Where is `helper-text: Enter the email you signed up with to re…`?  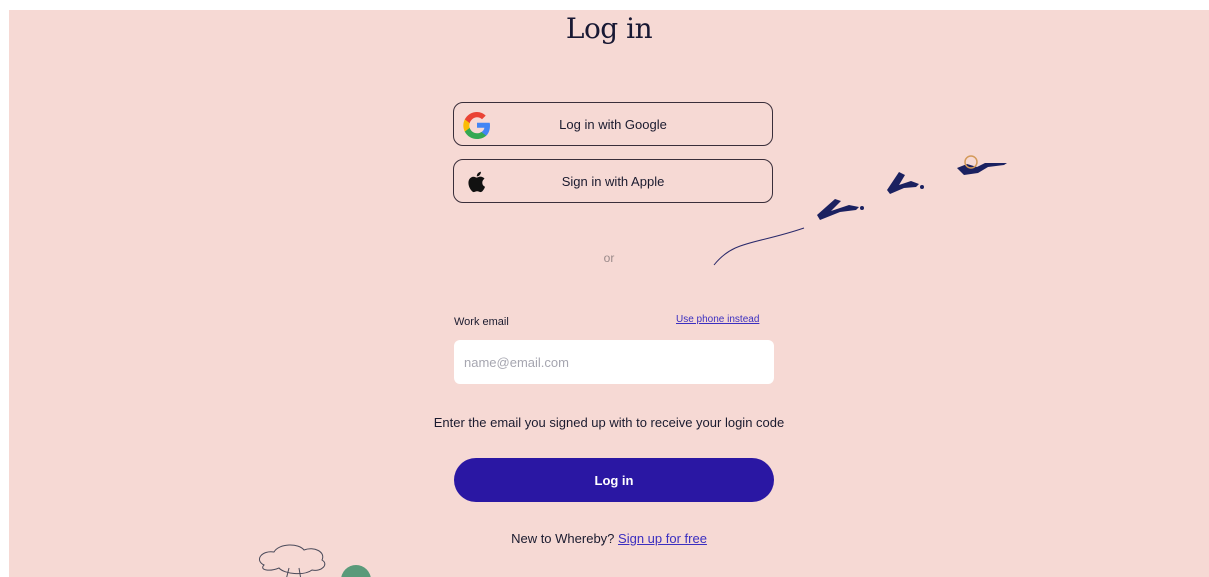
helper-text: Enter the email you signed up with to re… is located at coordinates (609, 422).